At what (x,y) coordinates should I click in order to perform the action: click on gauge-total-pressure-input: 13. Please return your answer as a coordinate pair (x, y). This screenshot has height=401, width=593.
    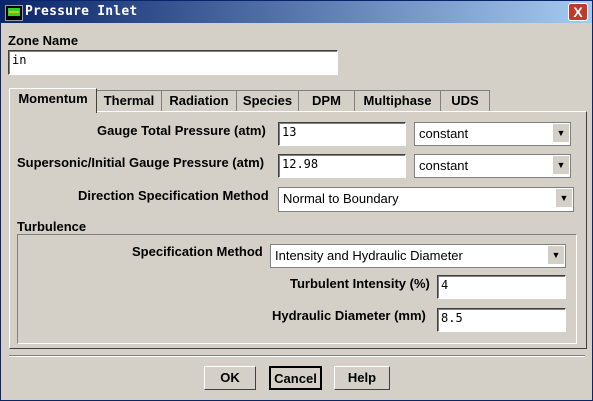
    Looking at the image, I should click on (342, 134).